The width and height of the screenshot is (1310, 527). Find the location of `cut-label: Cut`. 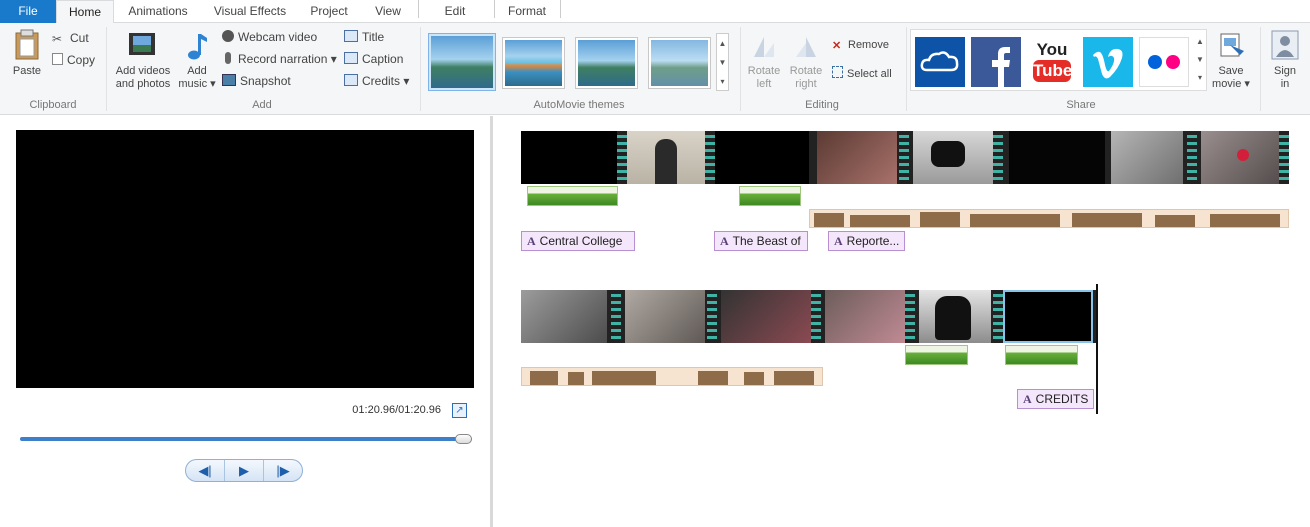

cut-label: Cut is located at coordinates (79, 38).